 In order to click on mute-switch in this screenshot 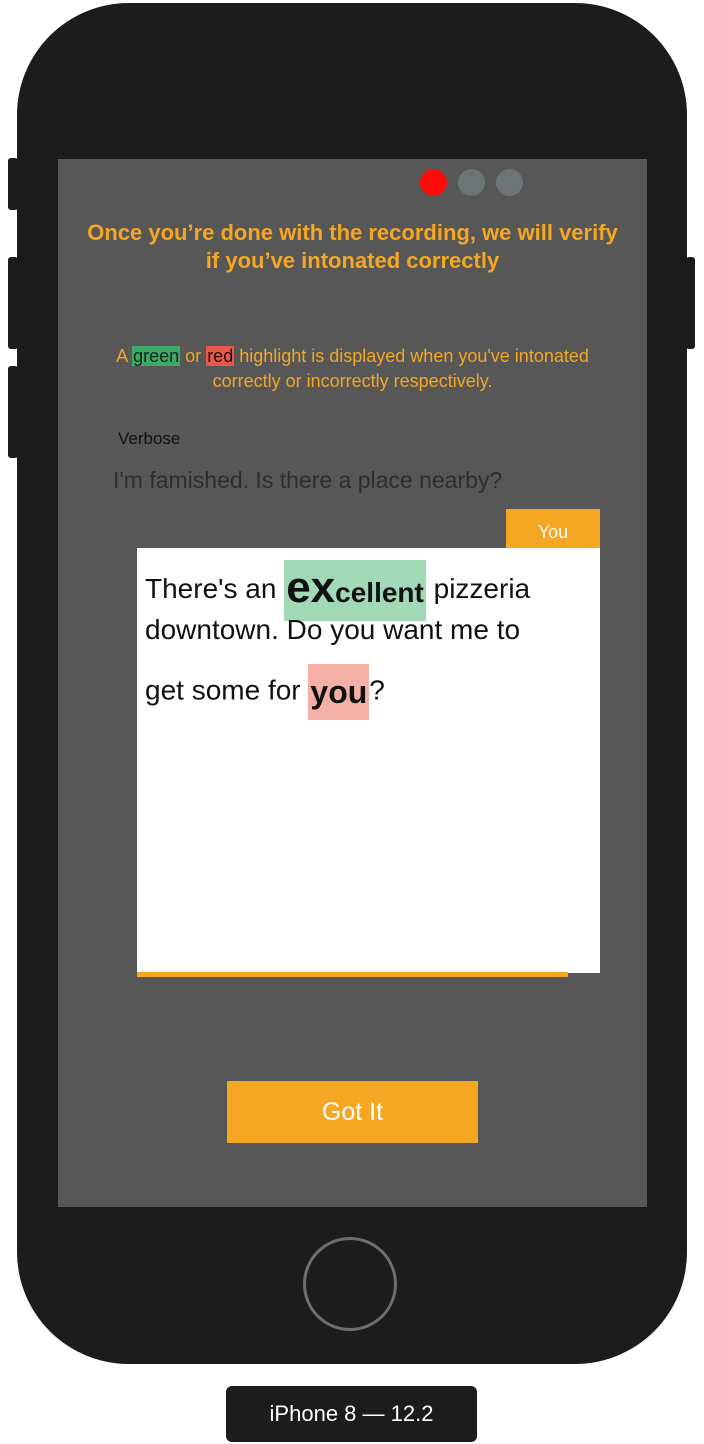, I will do `click(13, 184)`.